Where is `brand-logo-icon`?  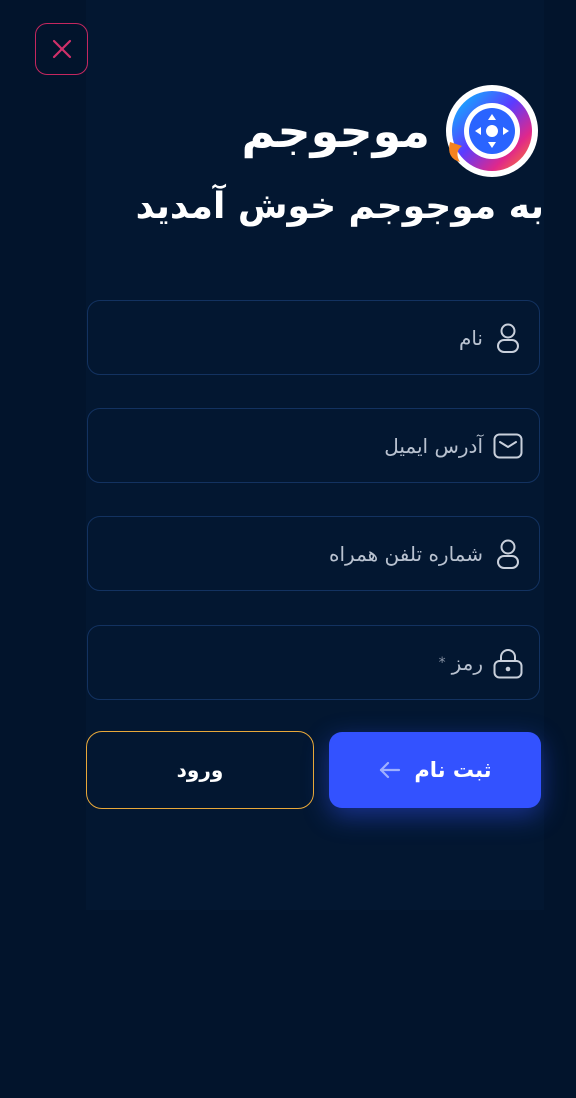 brand-logo-icon is located at coordinates (492, 131).